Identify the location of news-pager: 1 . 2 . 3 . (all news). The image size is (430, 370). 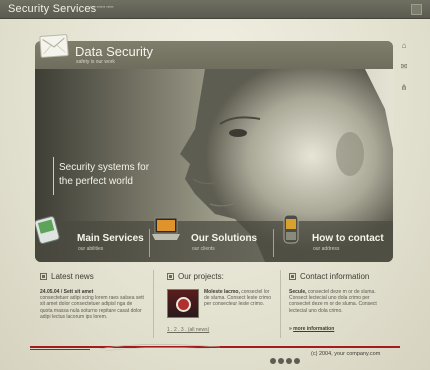
(188, 330).